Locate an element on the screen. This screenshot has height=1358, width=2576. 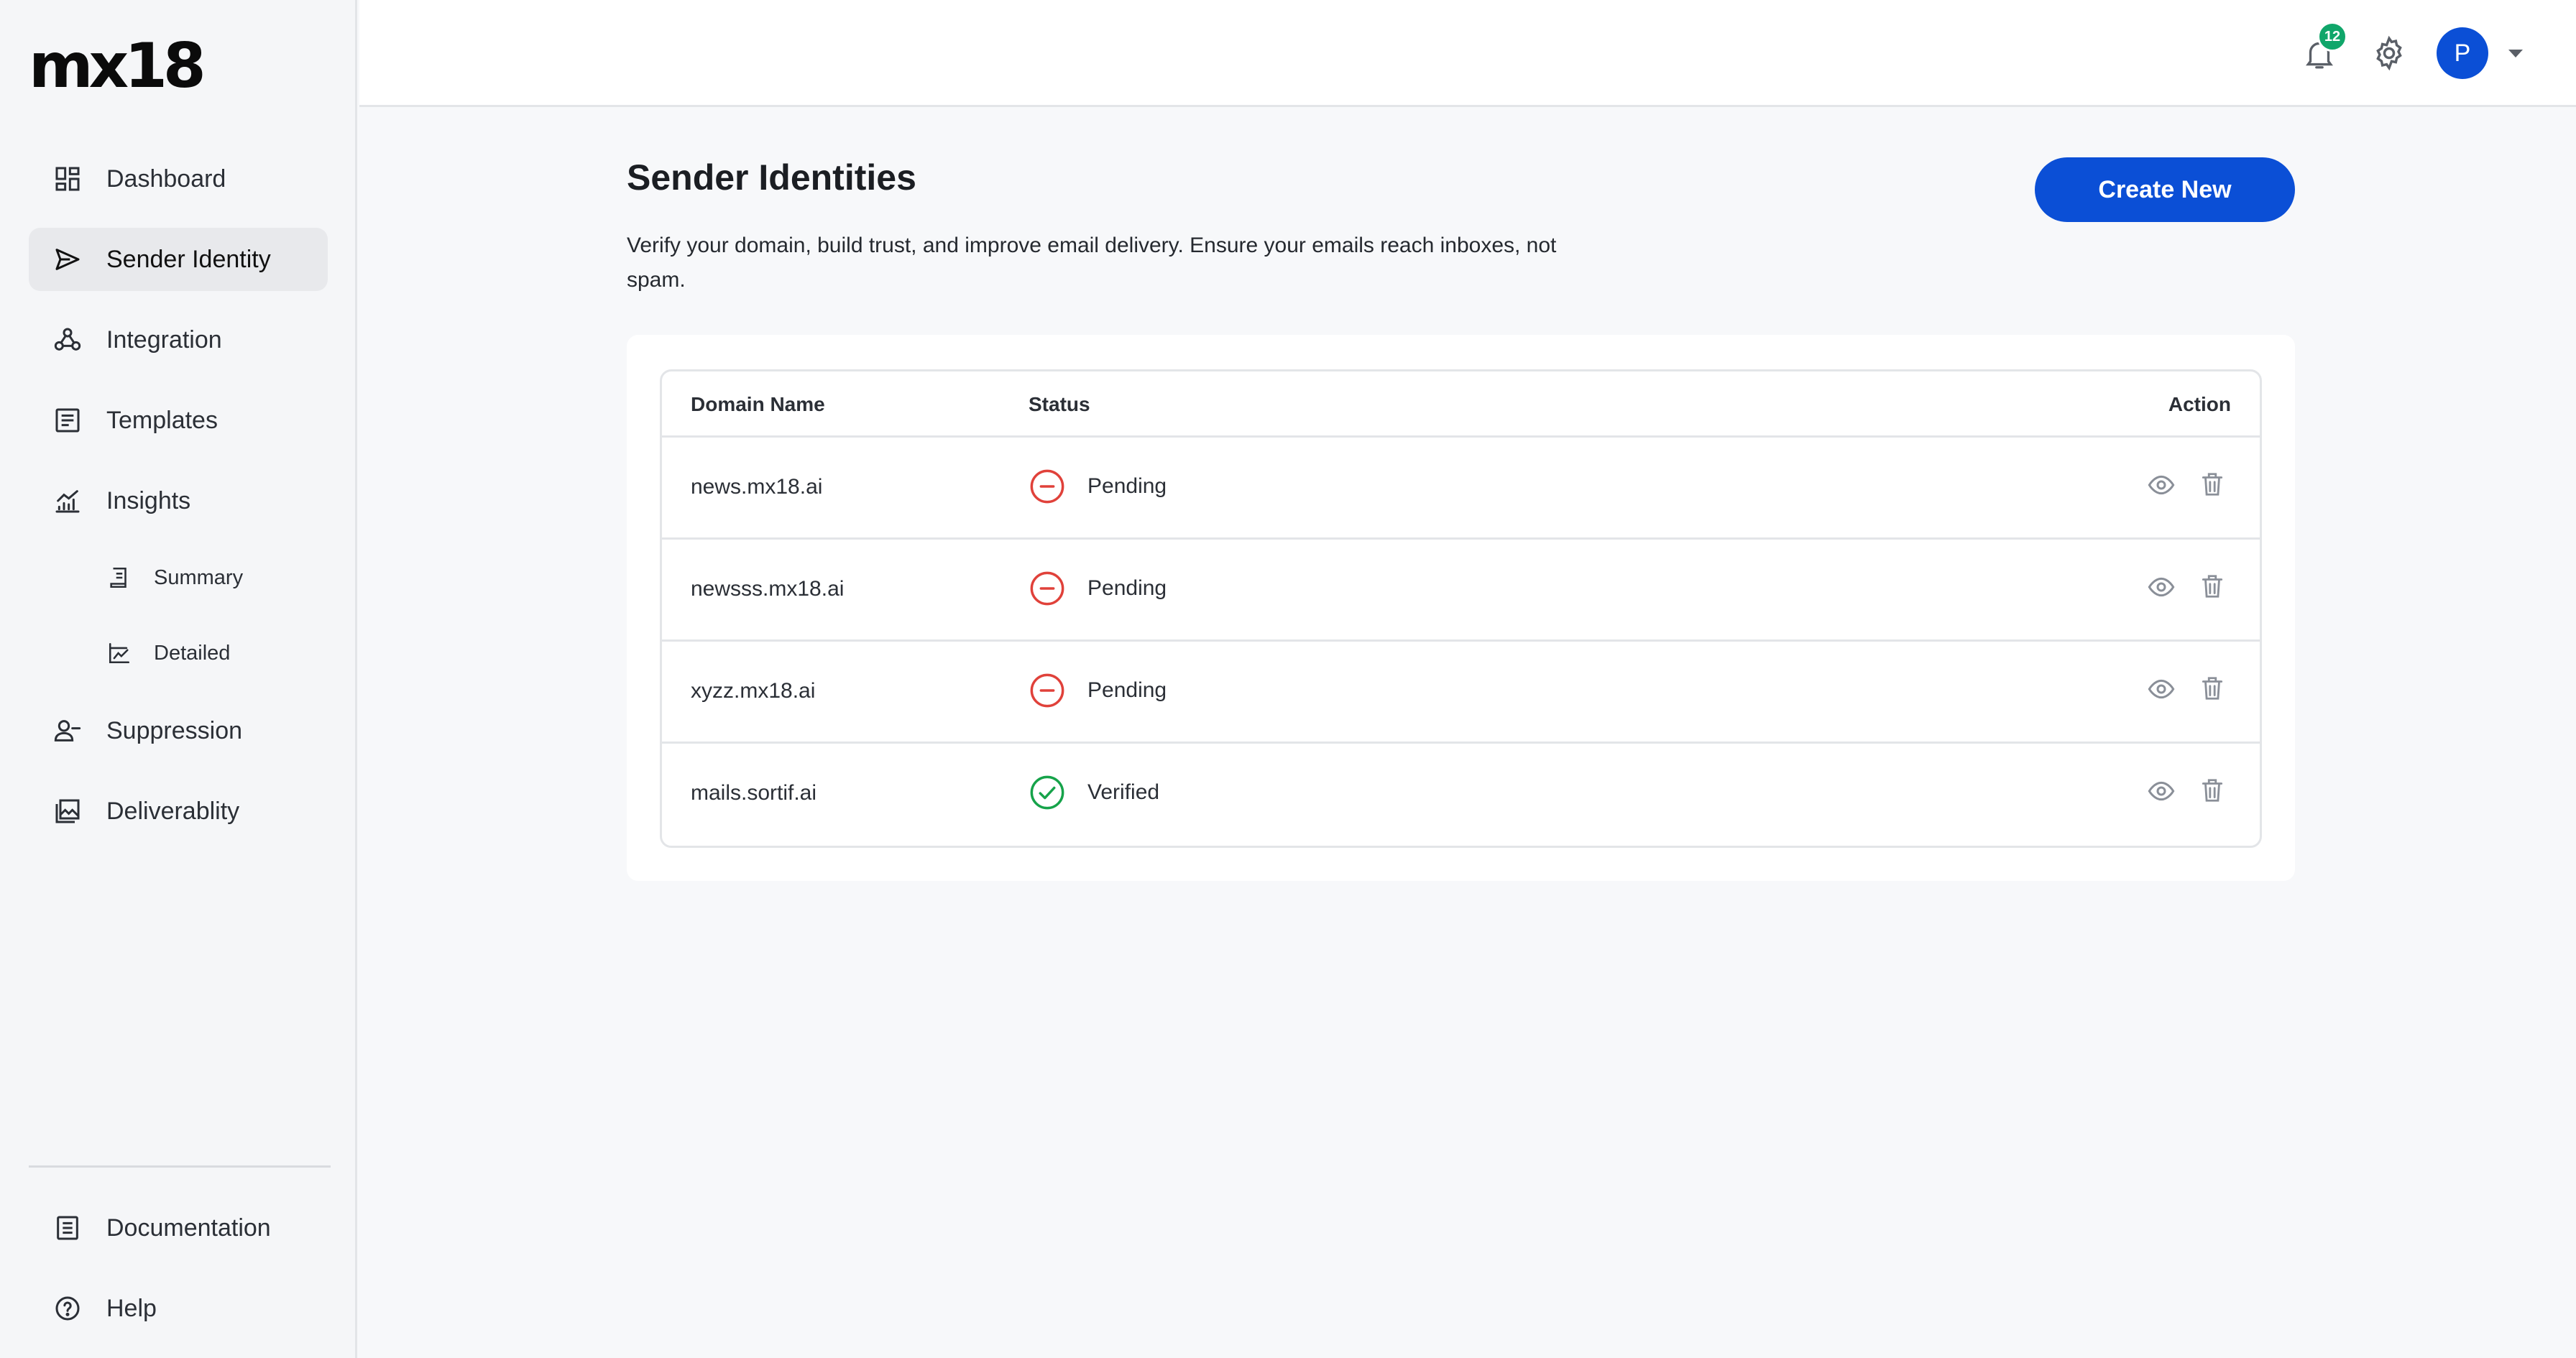
table-row: news.mx18.ai Pending is located at coordinates (1461, 489).